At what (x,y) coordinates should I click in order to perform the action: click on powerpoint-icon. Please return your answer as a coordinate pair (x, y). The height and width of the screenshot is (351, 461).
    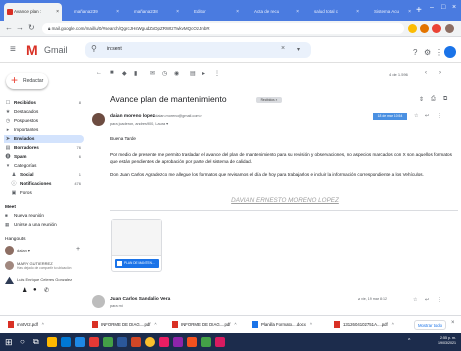
    Looking at the image, I should click on (136, 342).